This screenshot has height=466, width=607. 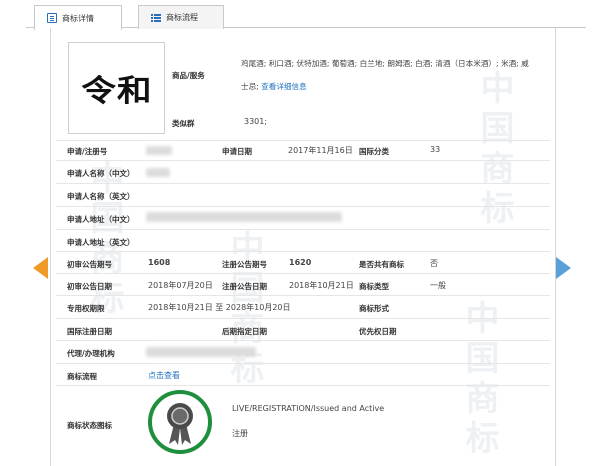 I want to click on app-date-value: 2017年11月16日, so click(x=320, y=150).